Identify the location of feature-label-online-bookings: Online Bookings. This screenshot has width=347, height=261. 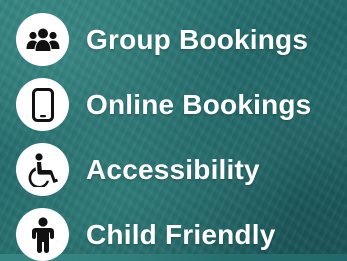
(199, 104).